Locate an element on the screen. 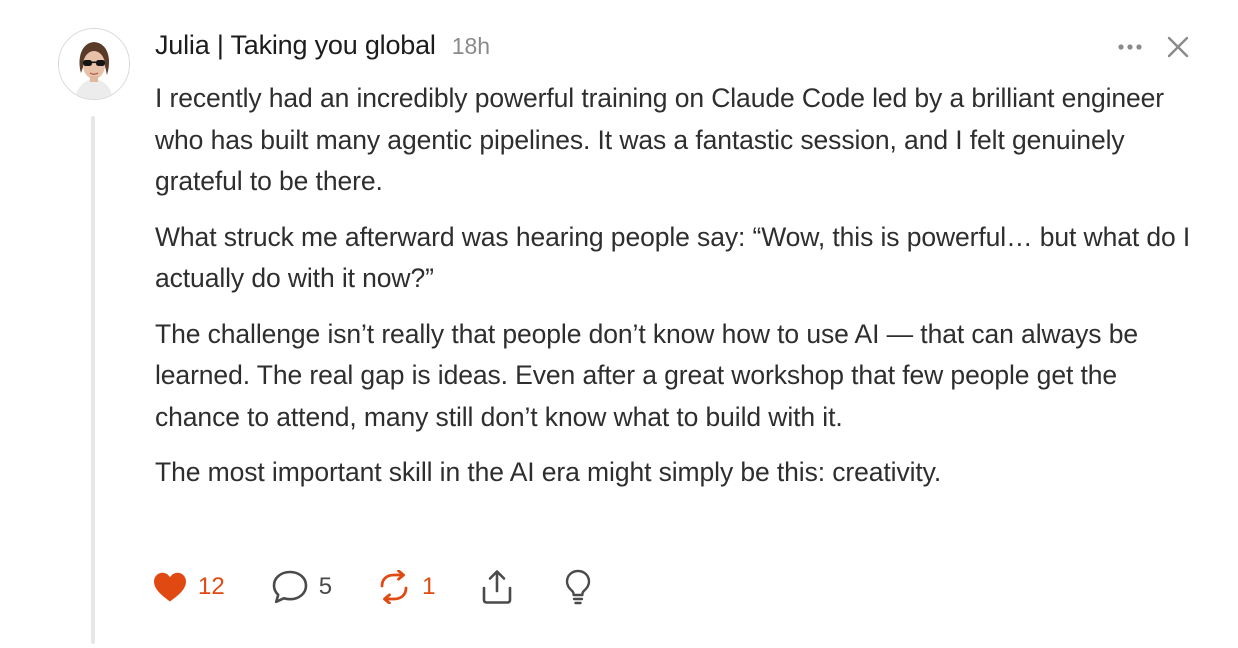  more-horizontal-icon is located at coordinates (1130, 47).